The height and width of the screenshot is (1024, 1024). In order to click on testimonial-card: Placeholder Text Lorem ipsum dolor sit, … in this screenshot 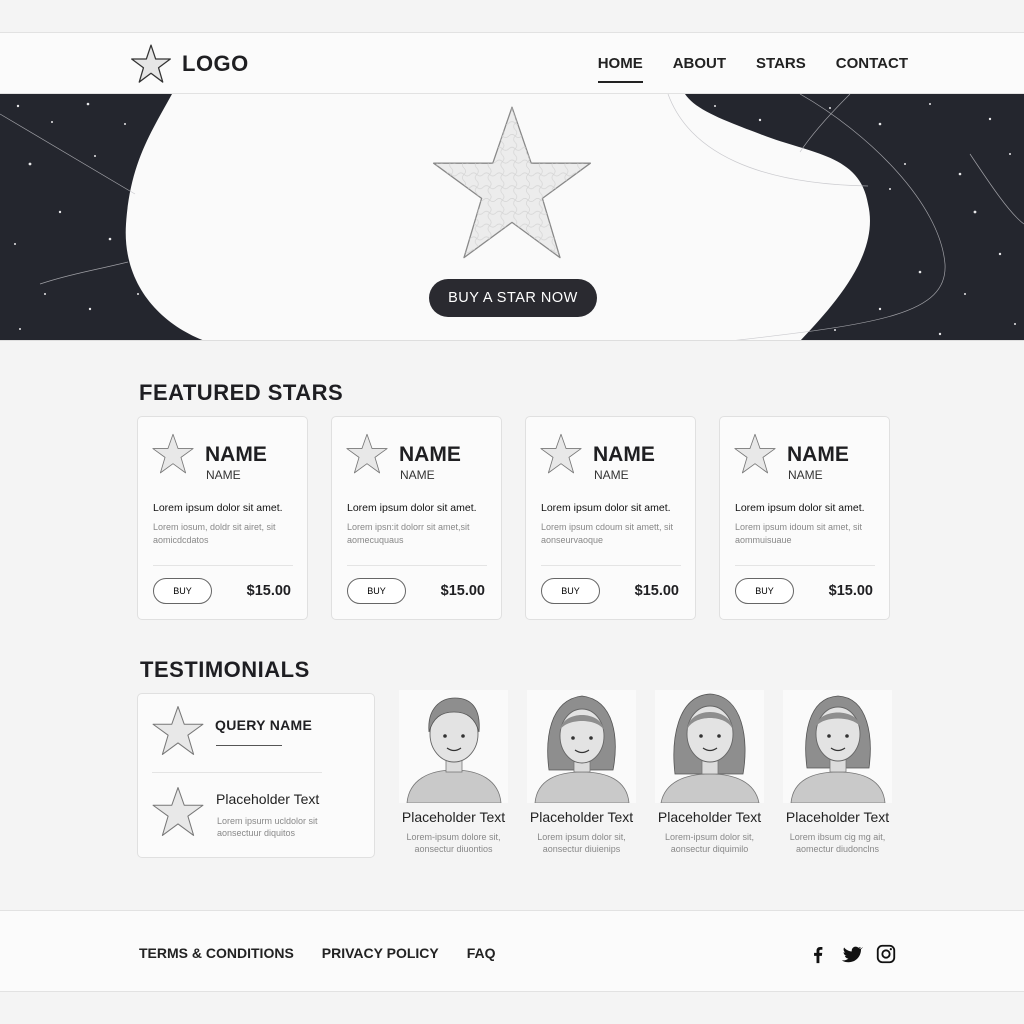, I will do `click(581, 772)`.